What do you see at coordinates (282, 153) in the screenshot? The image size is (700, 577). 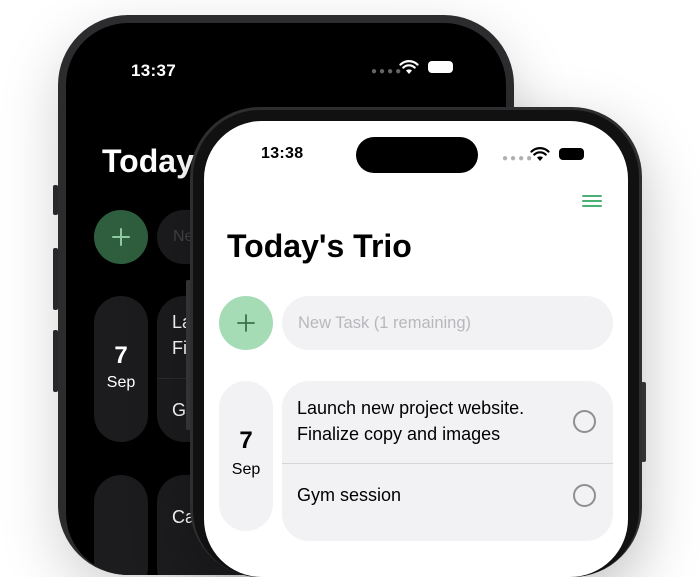 I see `status-time: 13:38` at bounding box center [282, 153].